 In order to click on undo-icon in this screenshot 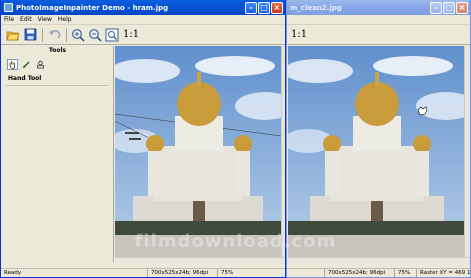, I will do `click(54, 35)`.